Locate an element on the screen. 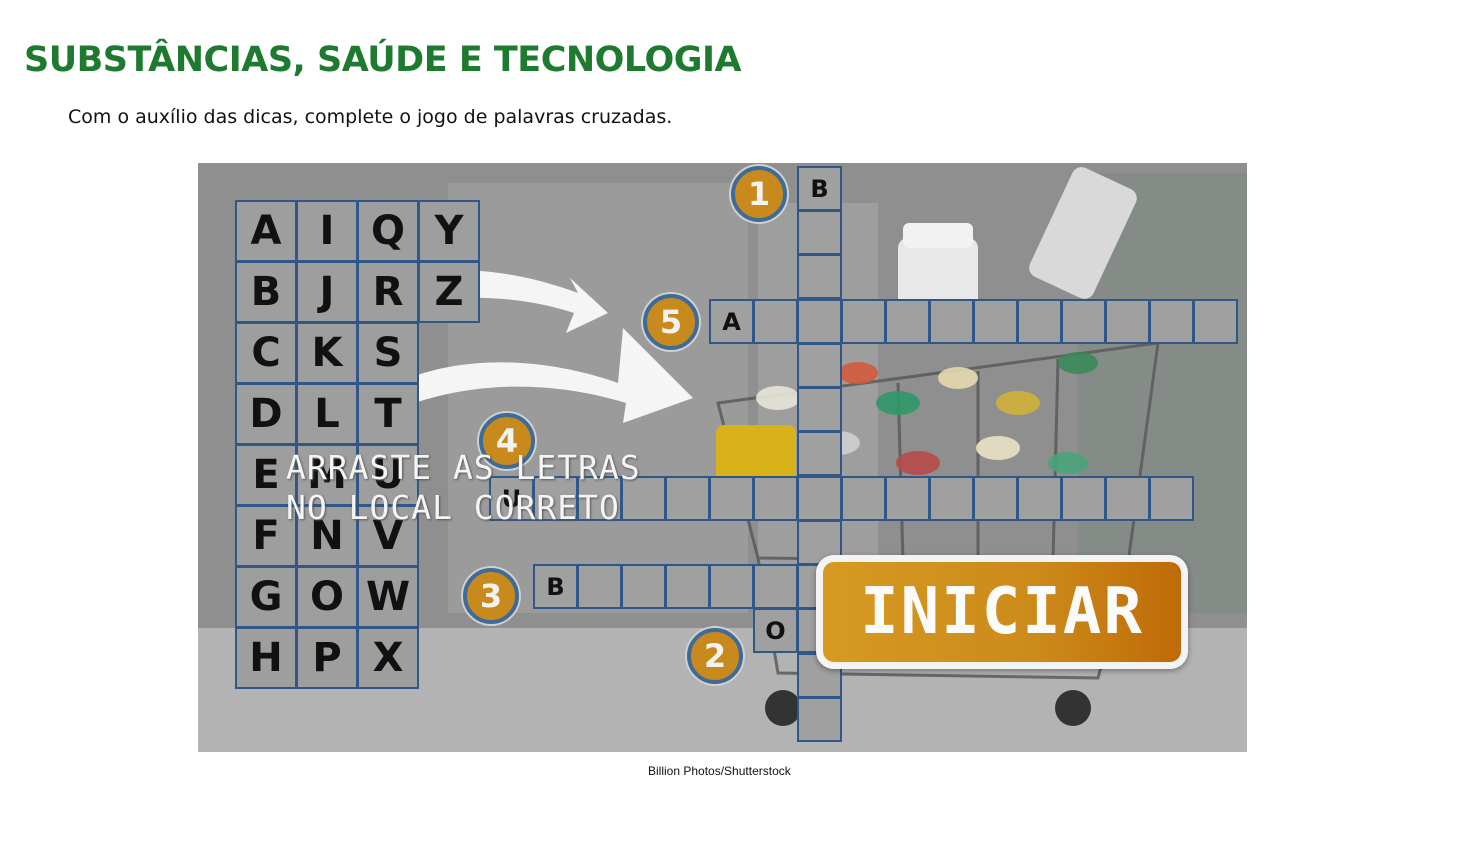 The image size is (1460, 850). letter-tile: X is located at coordinates (388, 658).